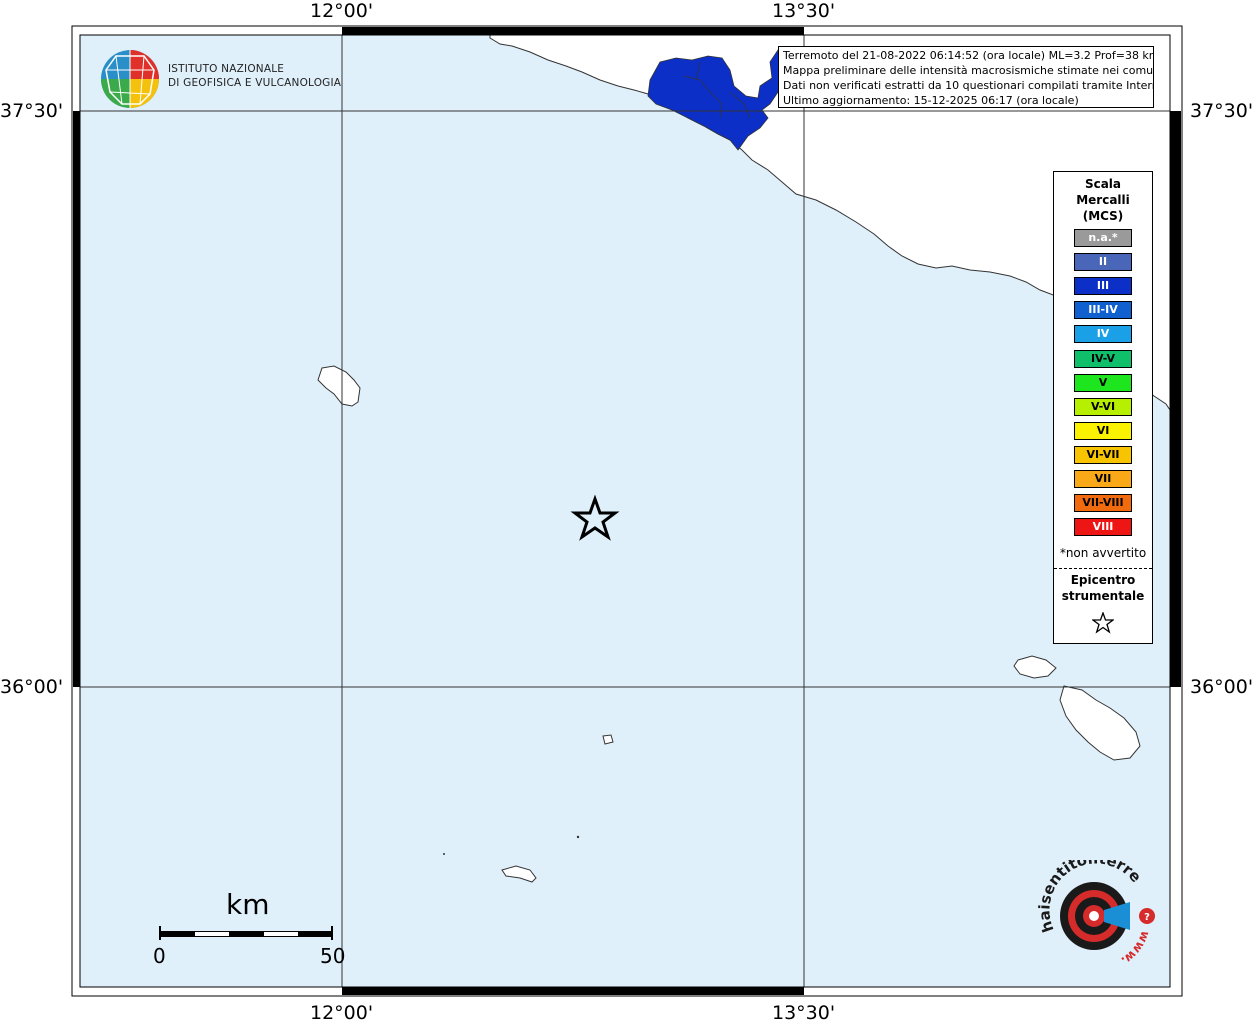 Image resolution: width=1255 pixels, height=1024 pixels. I want to click on legend-item-10: VI-VII, so click(1103, 454).